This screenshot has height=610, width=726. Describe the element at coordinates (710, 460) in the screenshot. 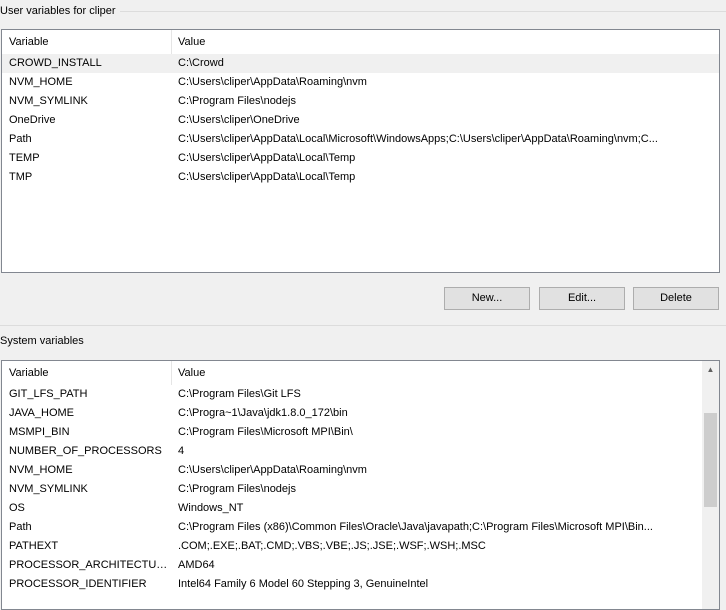

I see `scroll-thumb` at that location.